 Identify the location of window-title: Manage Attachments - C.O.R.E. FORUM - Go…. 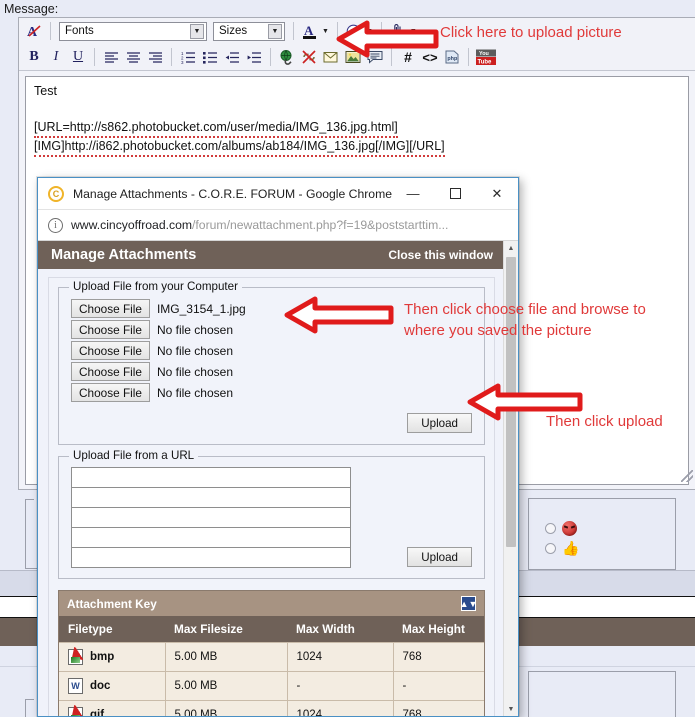
(233, 193).